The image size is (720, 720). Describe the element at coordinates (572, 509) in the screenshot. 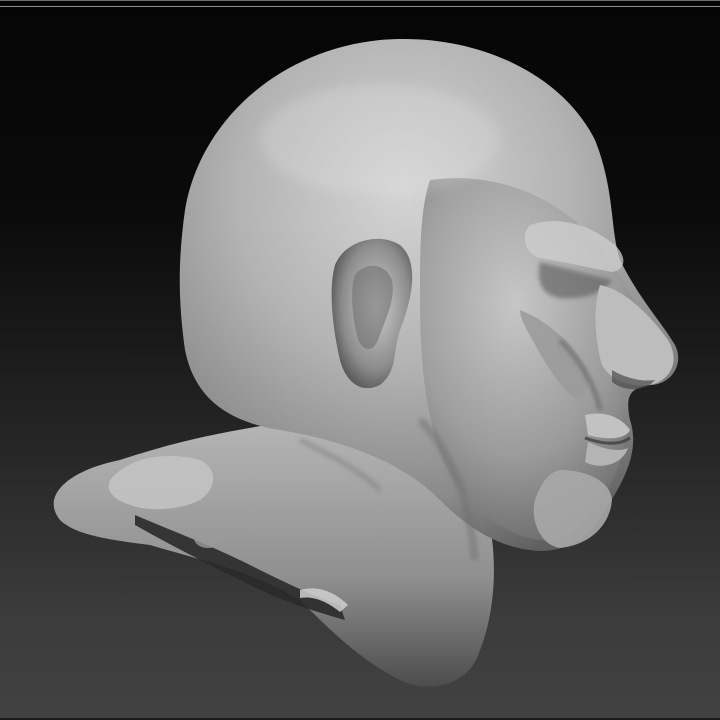

I see `chin` at that location.